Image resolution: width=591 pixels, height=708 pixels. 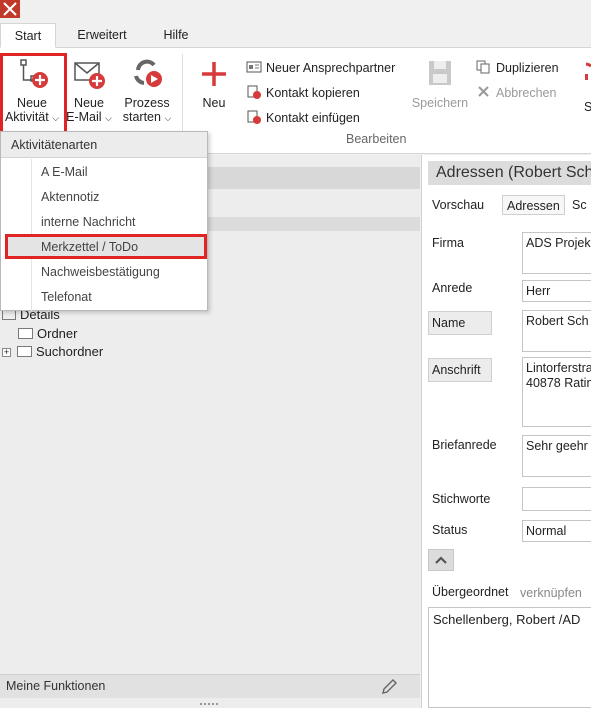 What do you see at coordinates (147, 73) in the screenshot?
I see `process-icon` at bounding box center [147, 73].